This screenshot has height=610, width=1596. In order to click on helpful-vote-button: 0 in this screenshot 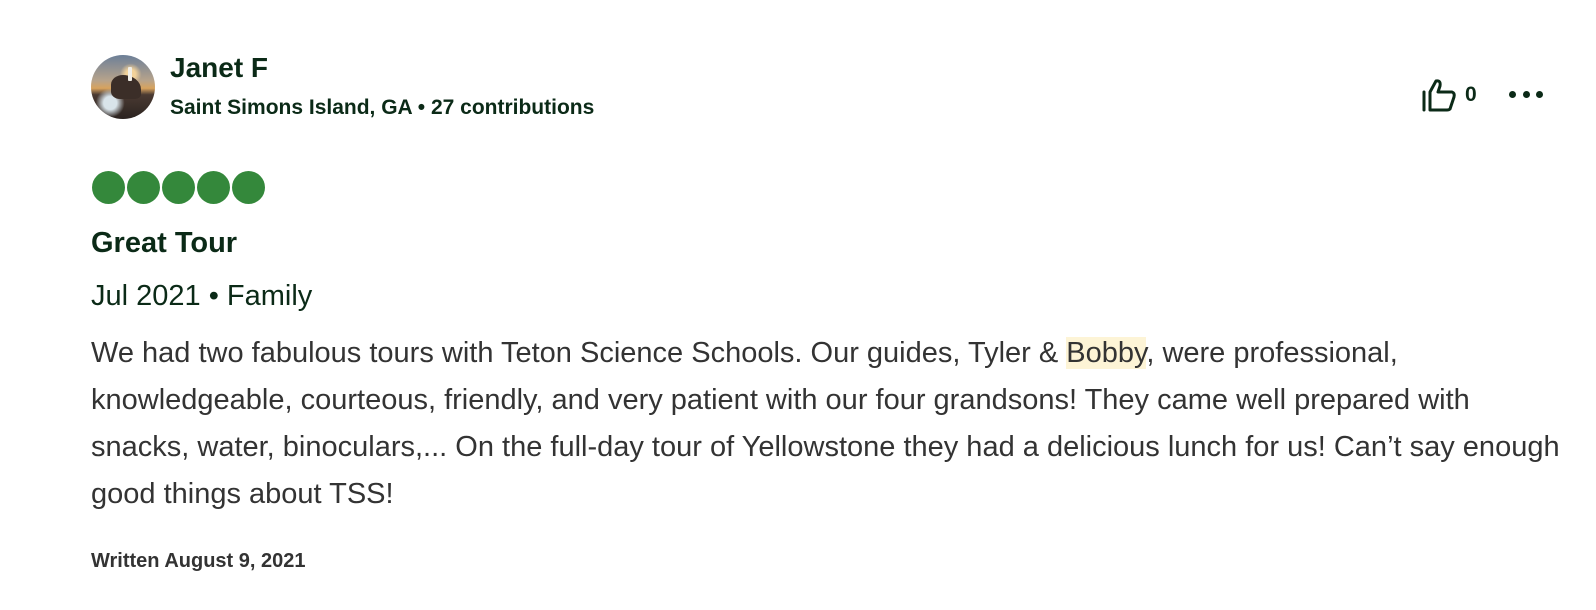, I will do `click(1449, 95)`.